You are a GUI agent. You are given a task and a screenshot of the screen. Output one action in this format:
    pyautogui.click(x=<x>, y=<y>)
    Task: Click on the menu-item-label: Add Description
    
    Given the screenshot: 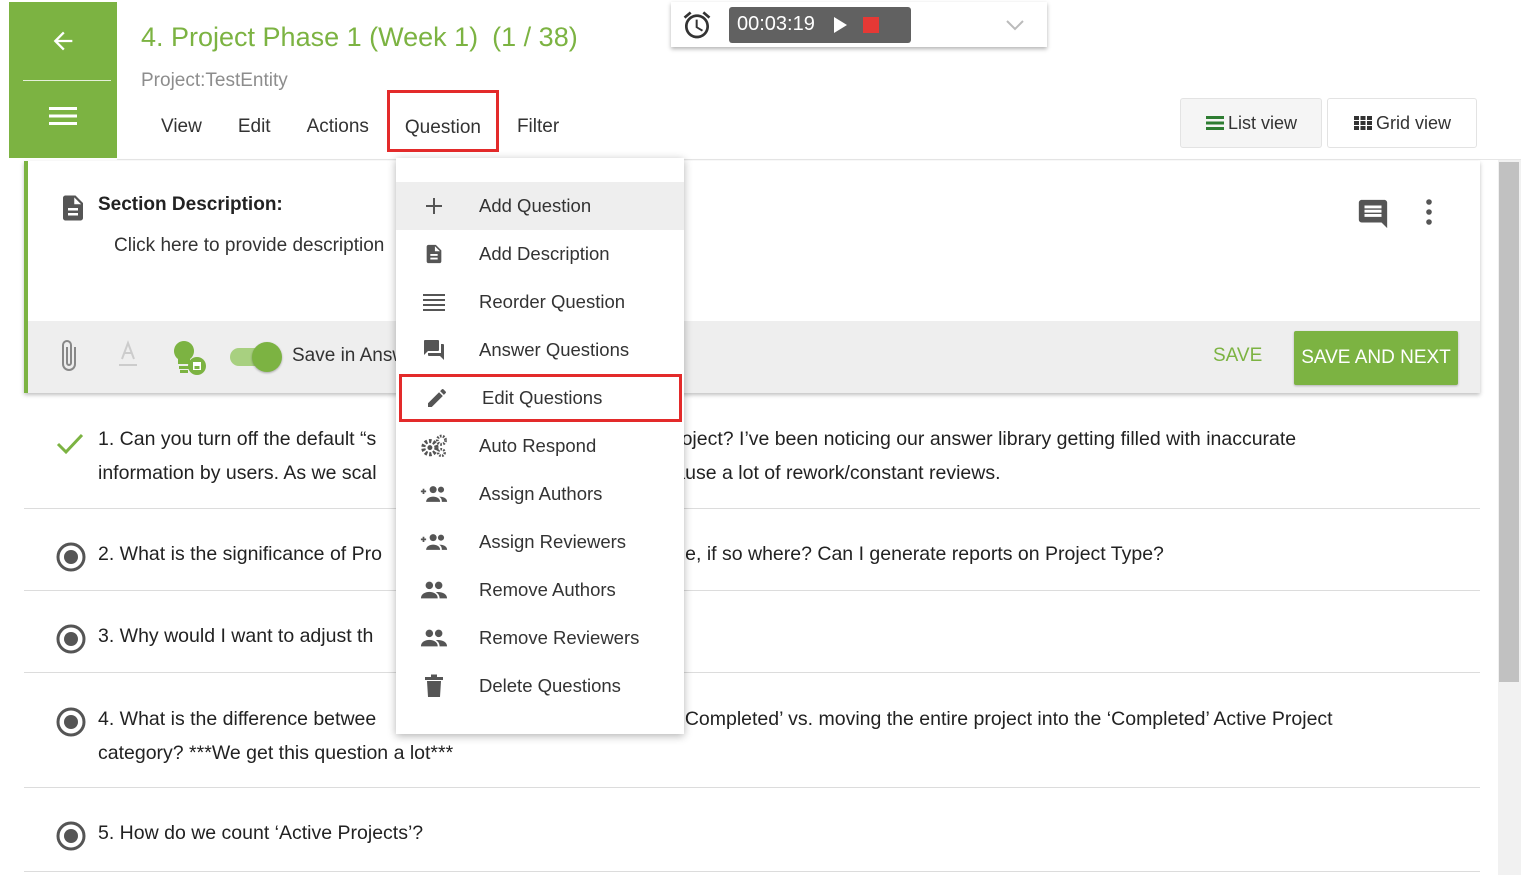 What is the action you would take?
    pyautogui.click(x=544, y=253)
    